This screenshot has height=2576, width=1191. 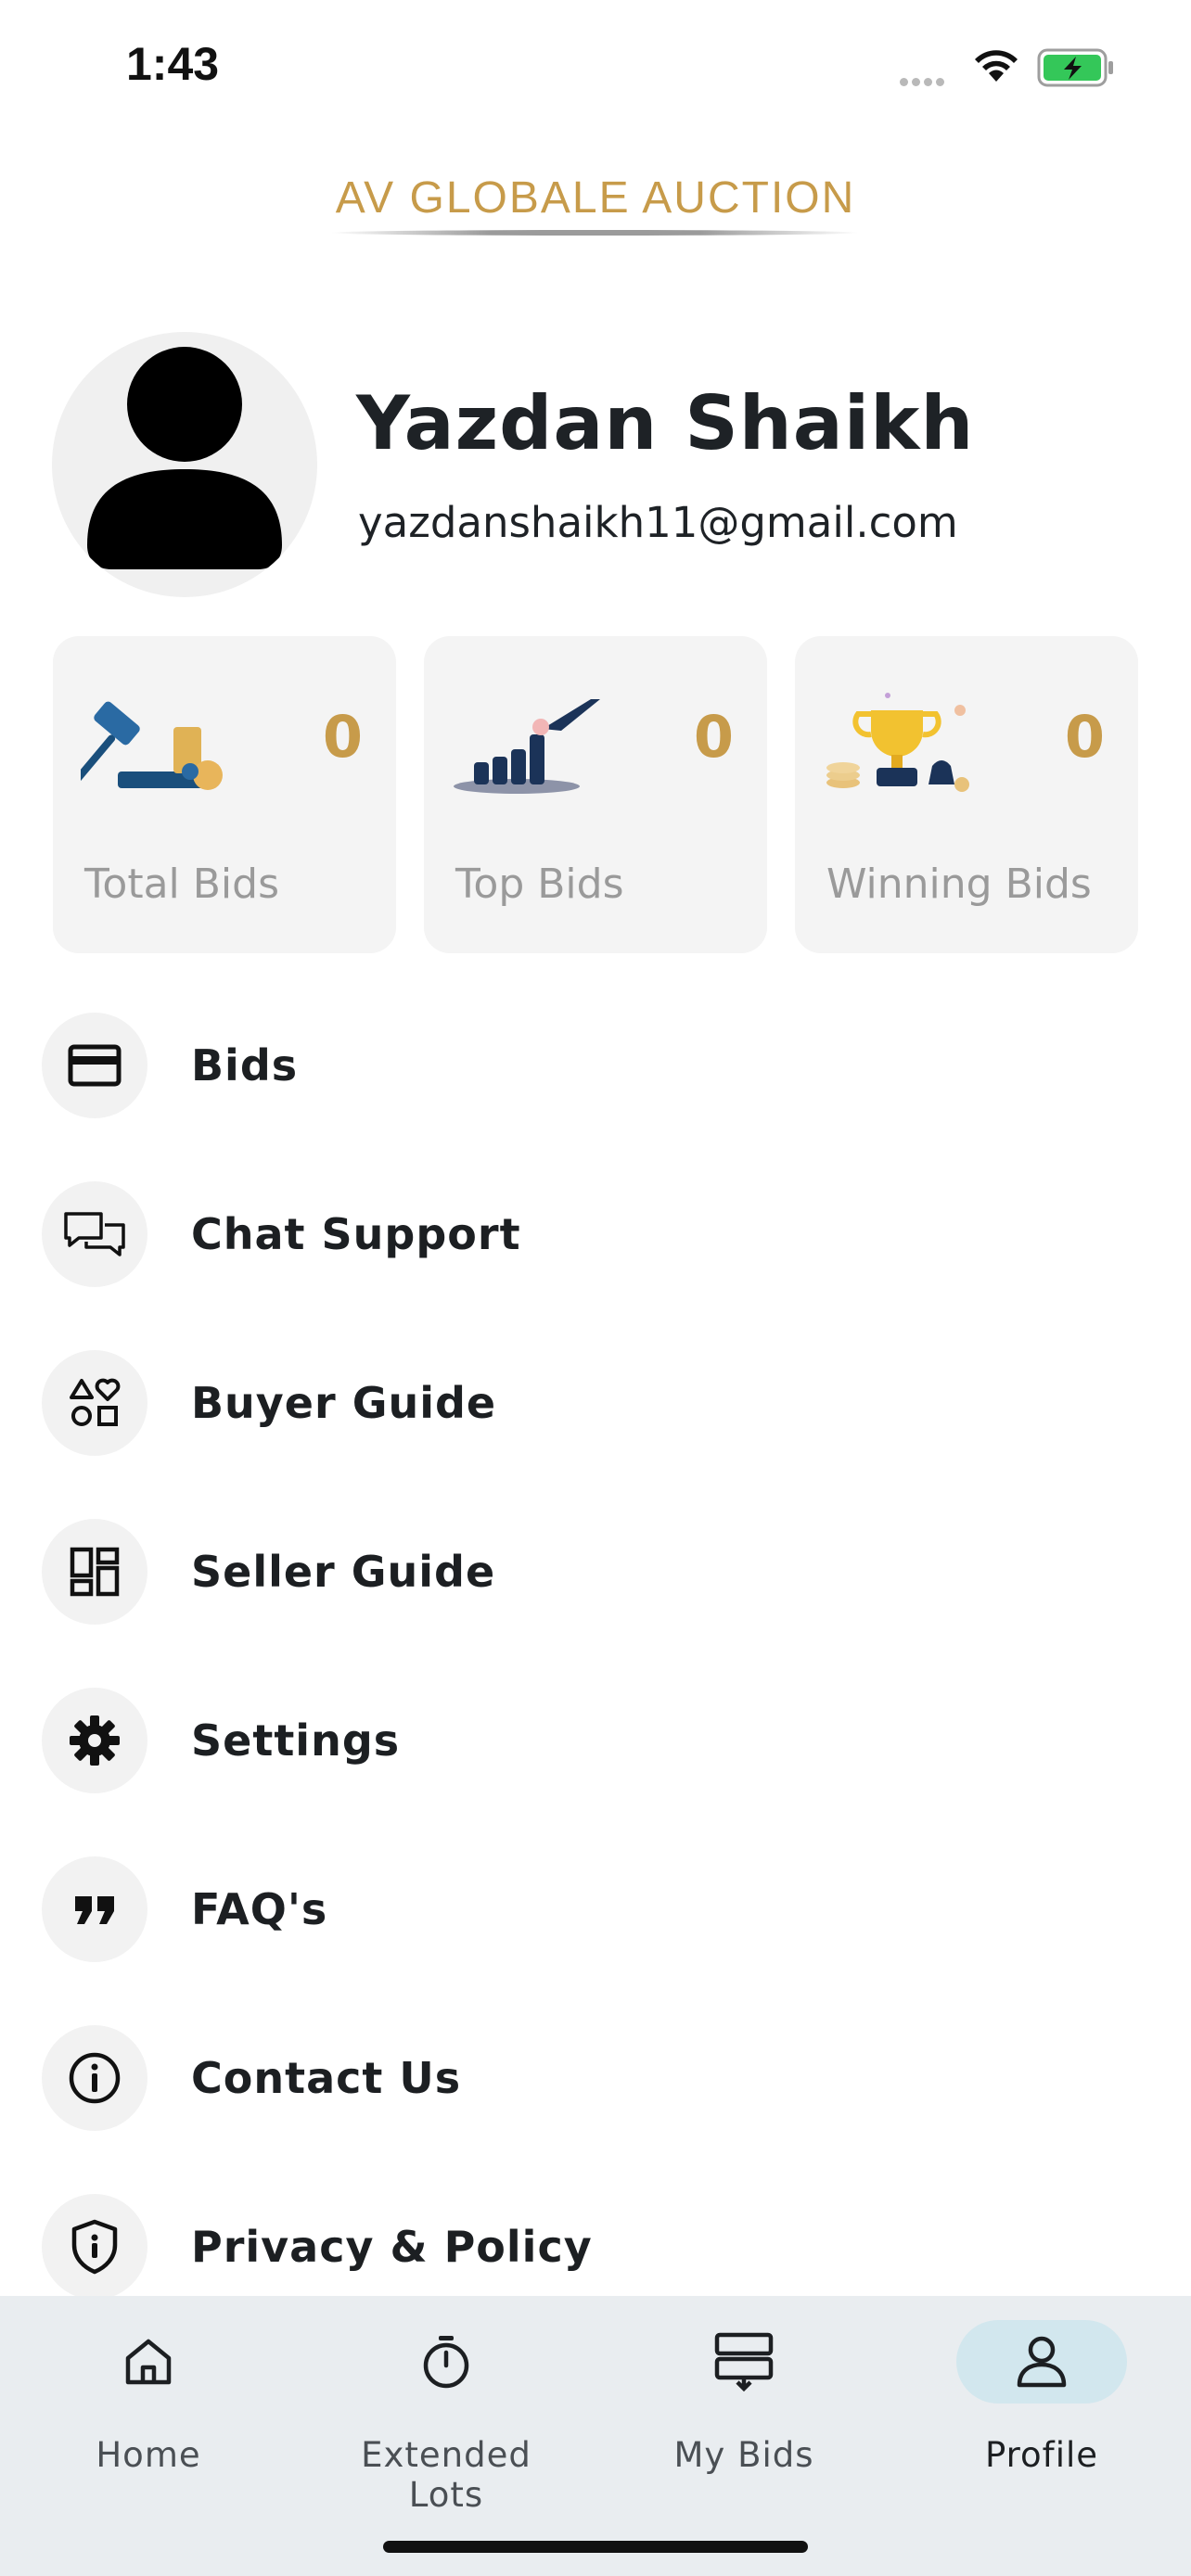 What do you see at coordinates (224, 794) in the screenshot?
I see `stat-card-total-bids: 0 Total Bids` at bounding box center [224, 794].